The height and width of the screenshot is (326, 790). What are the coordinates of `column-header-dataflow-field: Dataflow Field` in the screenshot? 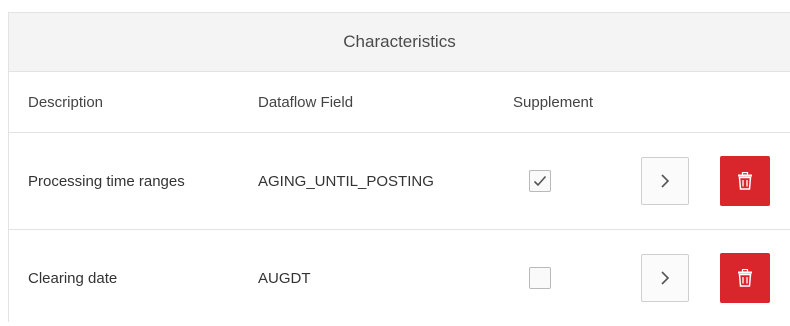 It's located at (306, 102).